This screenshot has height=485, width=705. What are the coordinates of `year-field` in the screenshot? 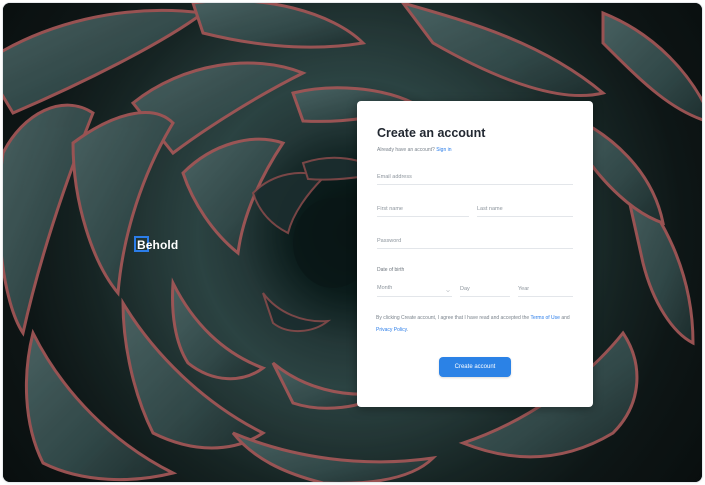 It's located at (545, 289).